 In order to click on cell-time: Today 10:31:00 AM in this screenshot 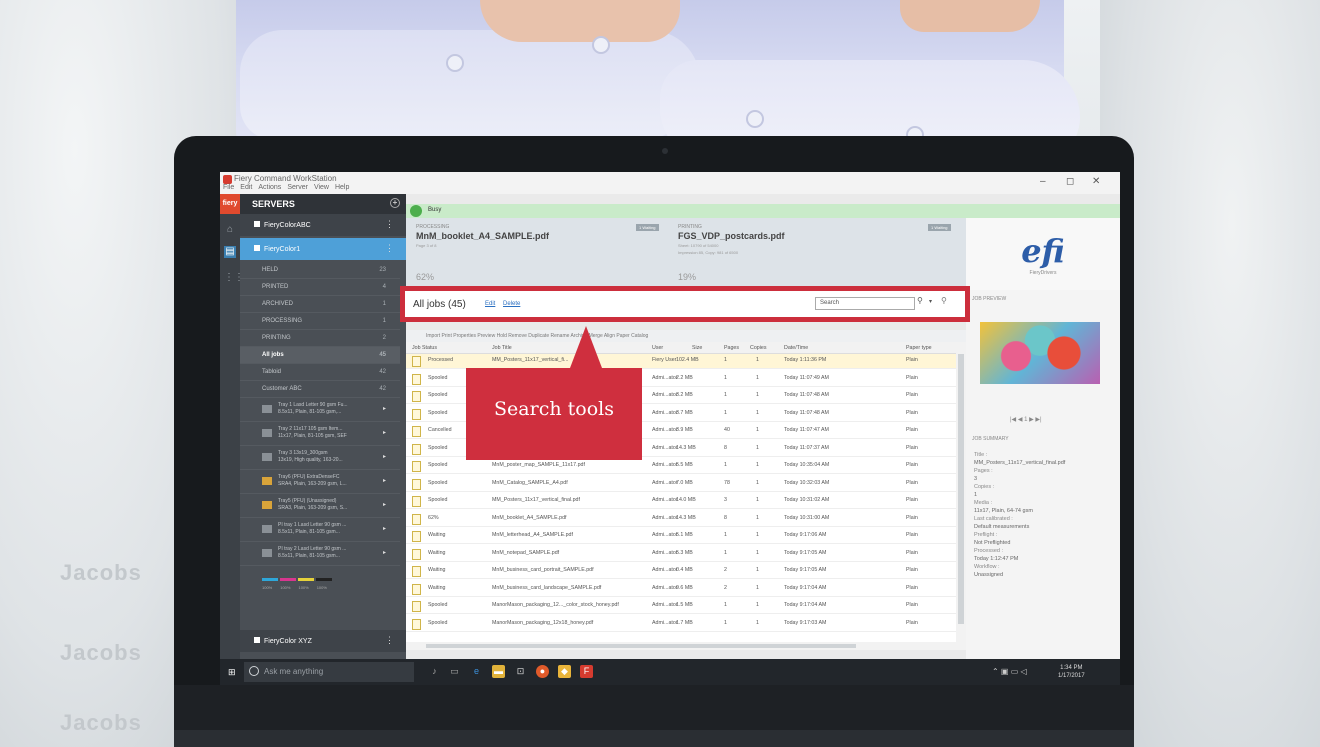, I will do `click(807, 517)`.